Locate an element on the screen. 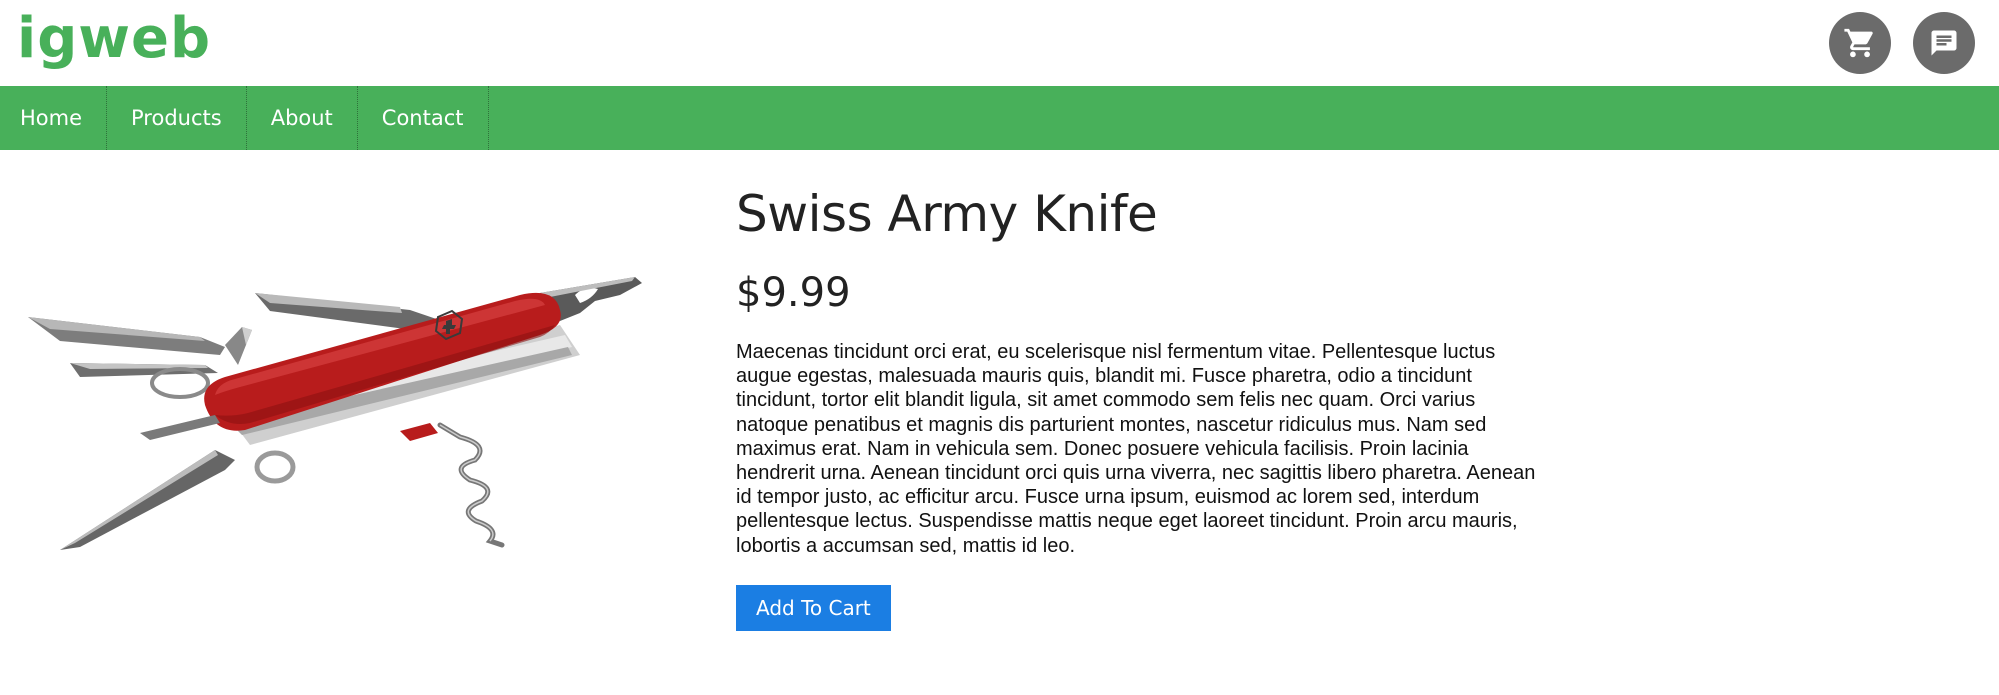  swiss-army-knife-image is located at coordinates (335, 413).